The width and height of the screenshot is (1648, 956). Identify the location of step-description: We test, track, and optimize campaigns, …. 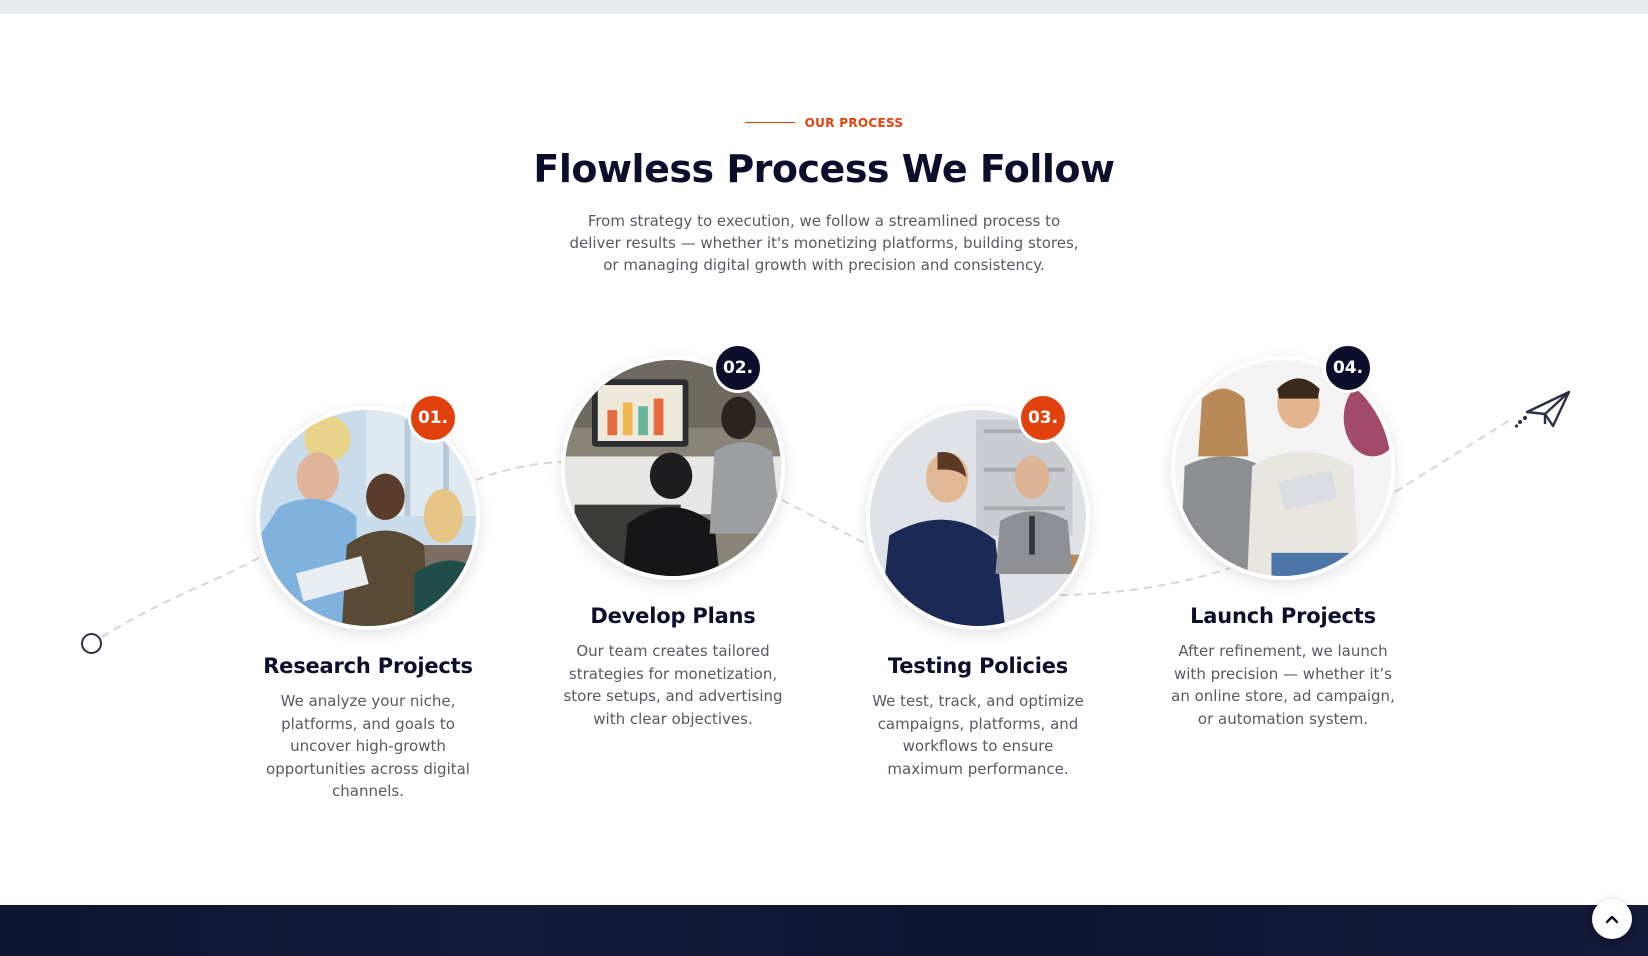
(978, 735).